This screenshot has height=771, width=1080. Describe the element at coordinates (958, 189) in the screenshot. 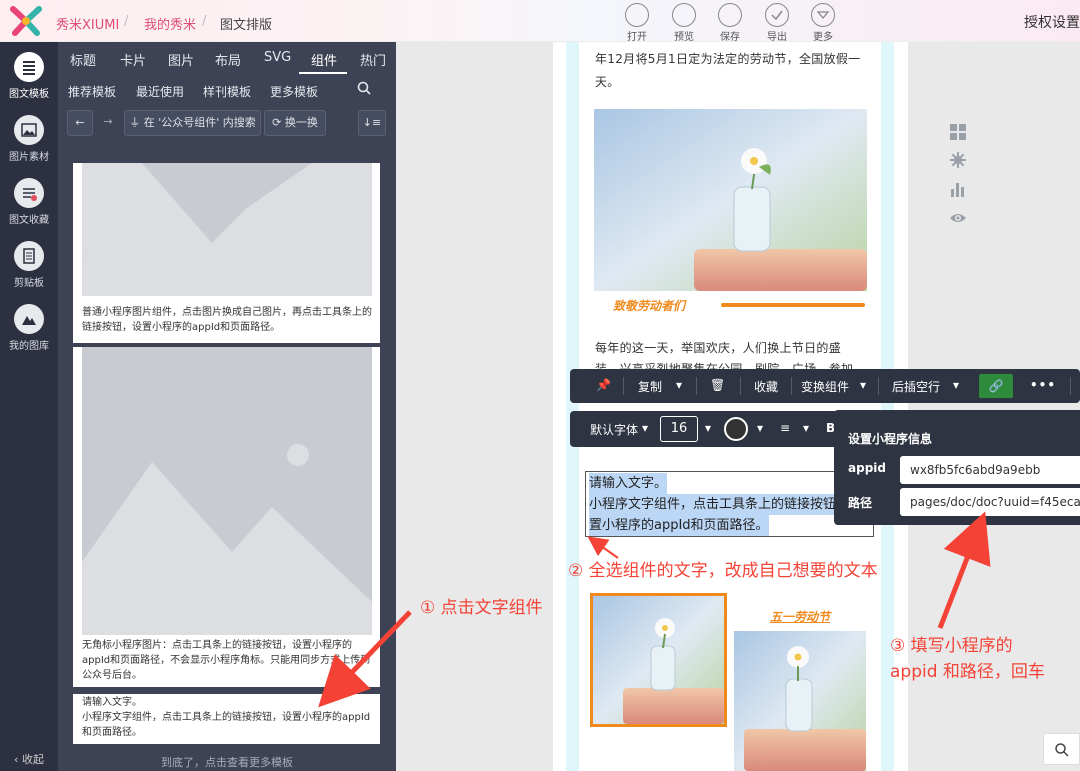

I see `chart-icon` at that location.